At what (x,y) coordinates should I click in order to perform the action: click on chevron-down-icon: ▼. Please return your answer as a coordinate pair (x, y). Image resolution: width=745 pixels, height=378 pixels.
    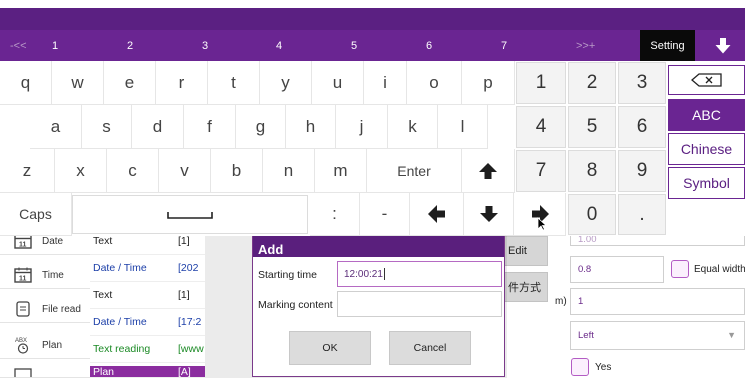
    Looking at the image, I should click on (731, 335).